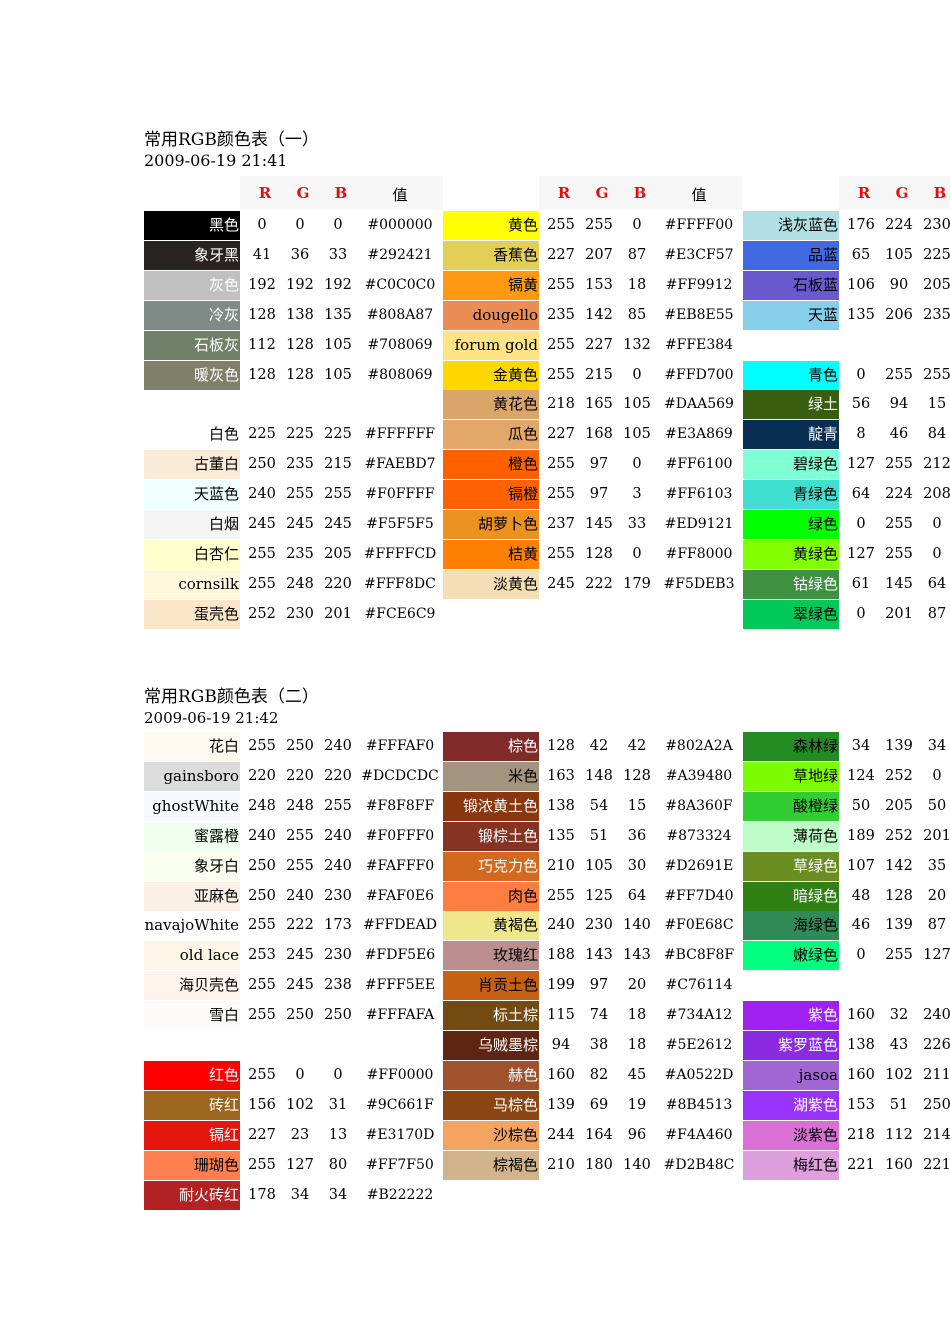  Describe the element at coordinates (192, 1016) in the screenshot. I see `color-swatch: 雪白` at that location.